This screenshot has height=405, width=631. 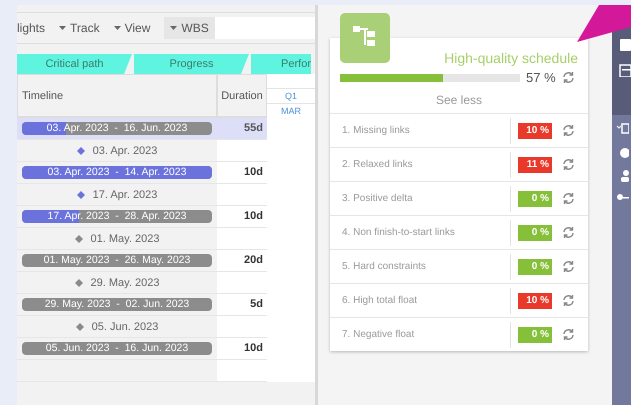 What do you see at coordinates (379, 334) in the screenshot?
I see `check-label: 7. Negative float` at bounding box center [379, 334].